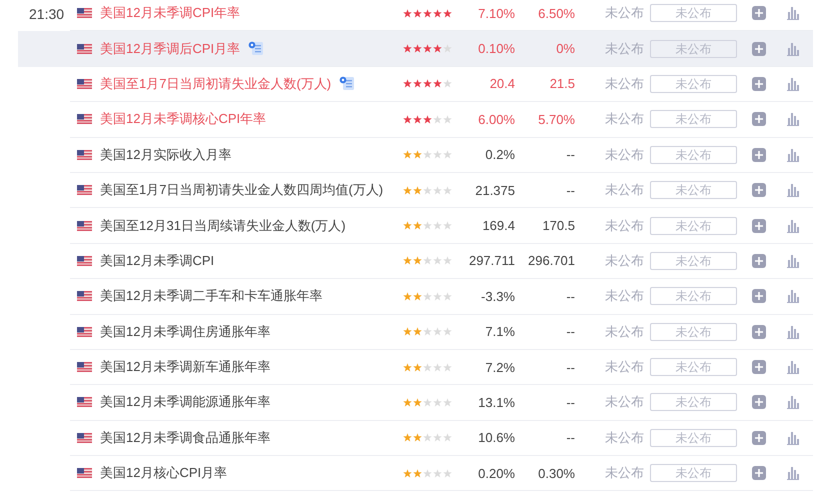  I want to click on event-row: 美国至1月7日当周初请失业金人数(万人) 20.4 21.5 未公布 未公布, so click(415, 84).